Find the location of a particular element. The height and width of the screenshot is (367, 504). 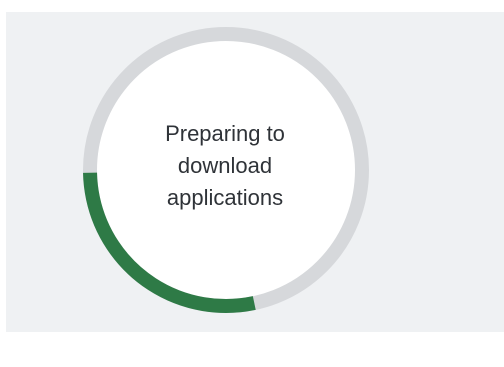

status-line-2: download is located at coordinates (225, 165).